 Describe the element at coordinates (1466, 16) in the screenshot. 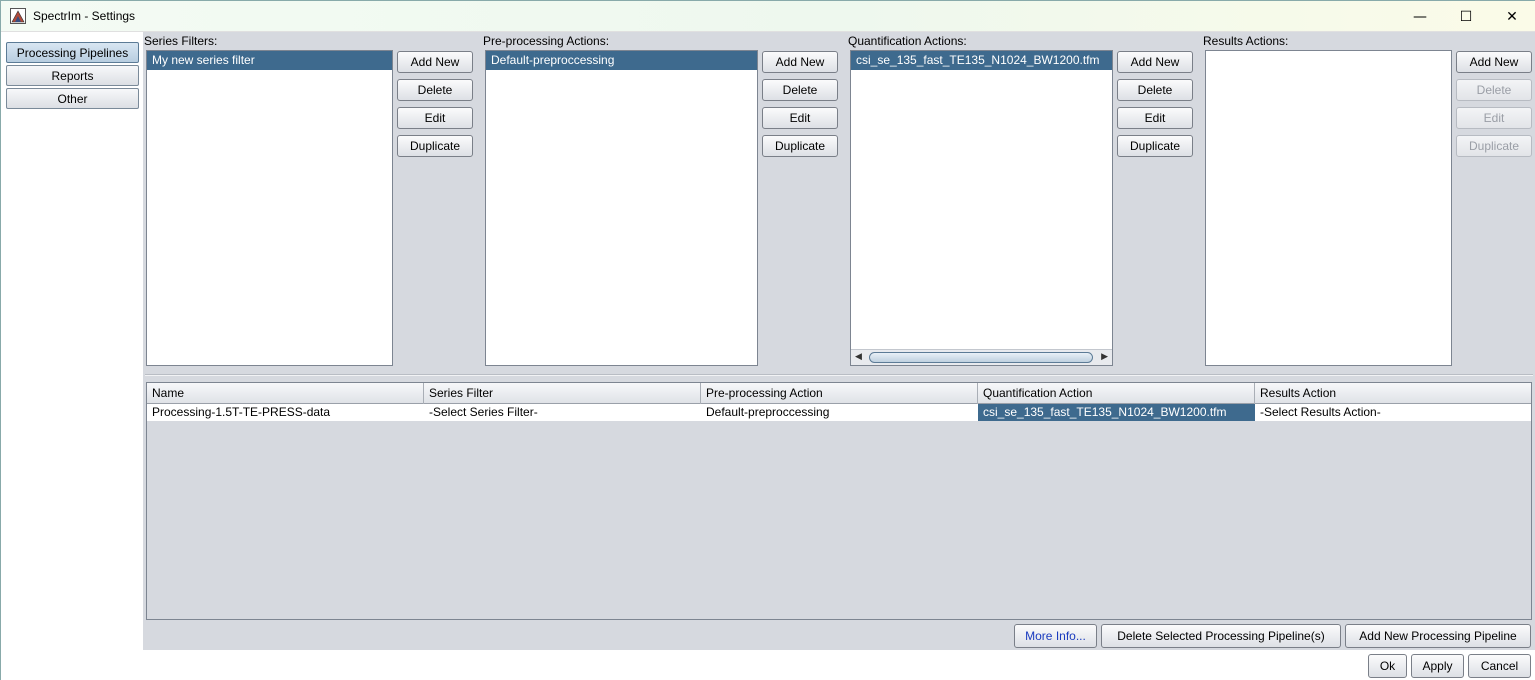

I see `maximize-icon: ☐` at that location.